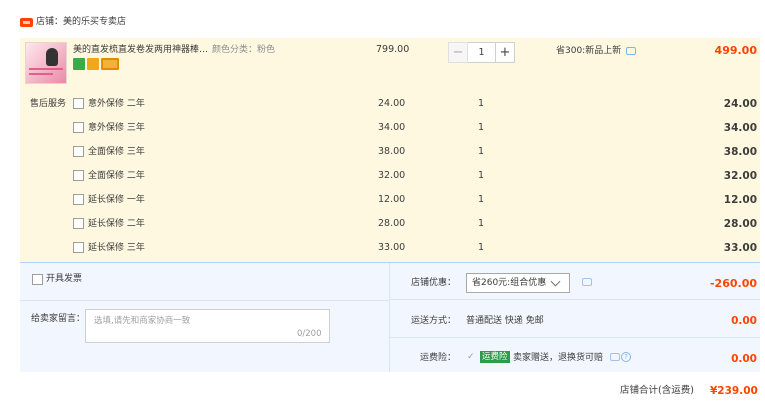 The width and height of the screenshot is (765, 407). What do you see at coordinates (392, 247) in the screenshot?
I see `service-price: 33.00` at bounding box center [392, 247].